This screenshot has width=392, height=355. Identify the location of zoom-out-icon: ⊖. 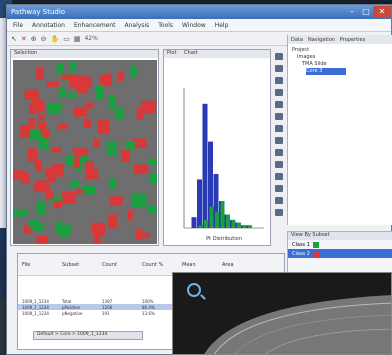
(44, 39).